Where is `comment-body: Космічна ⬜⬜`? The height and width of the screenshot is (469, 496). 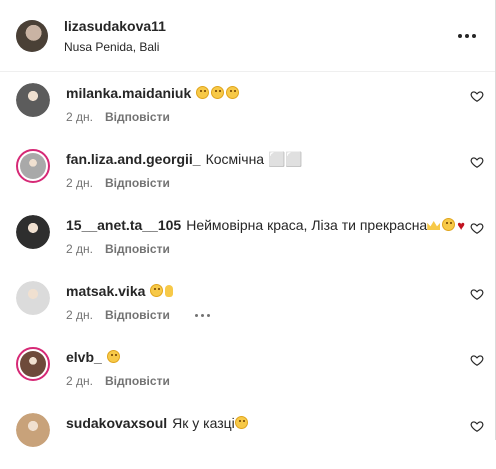
comment-body: Космічна ⬜⬜ is located at coordinates (254, 159).